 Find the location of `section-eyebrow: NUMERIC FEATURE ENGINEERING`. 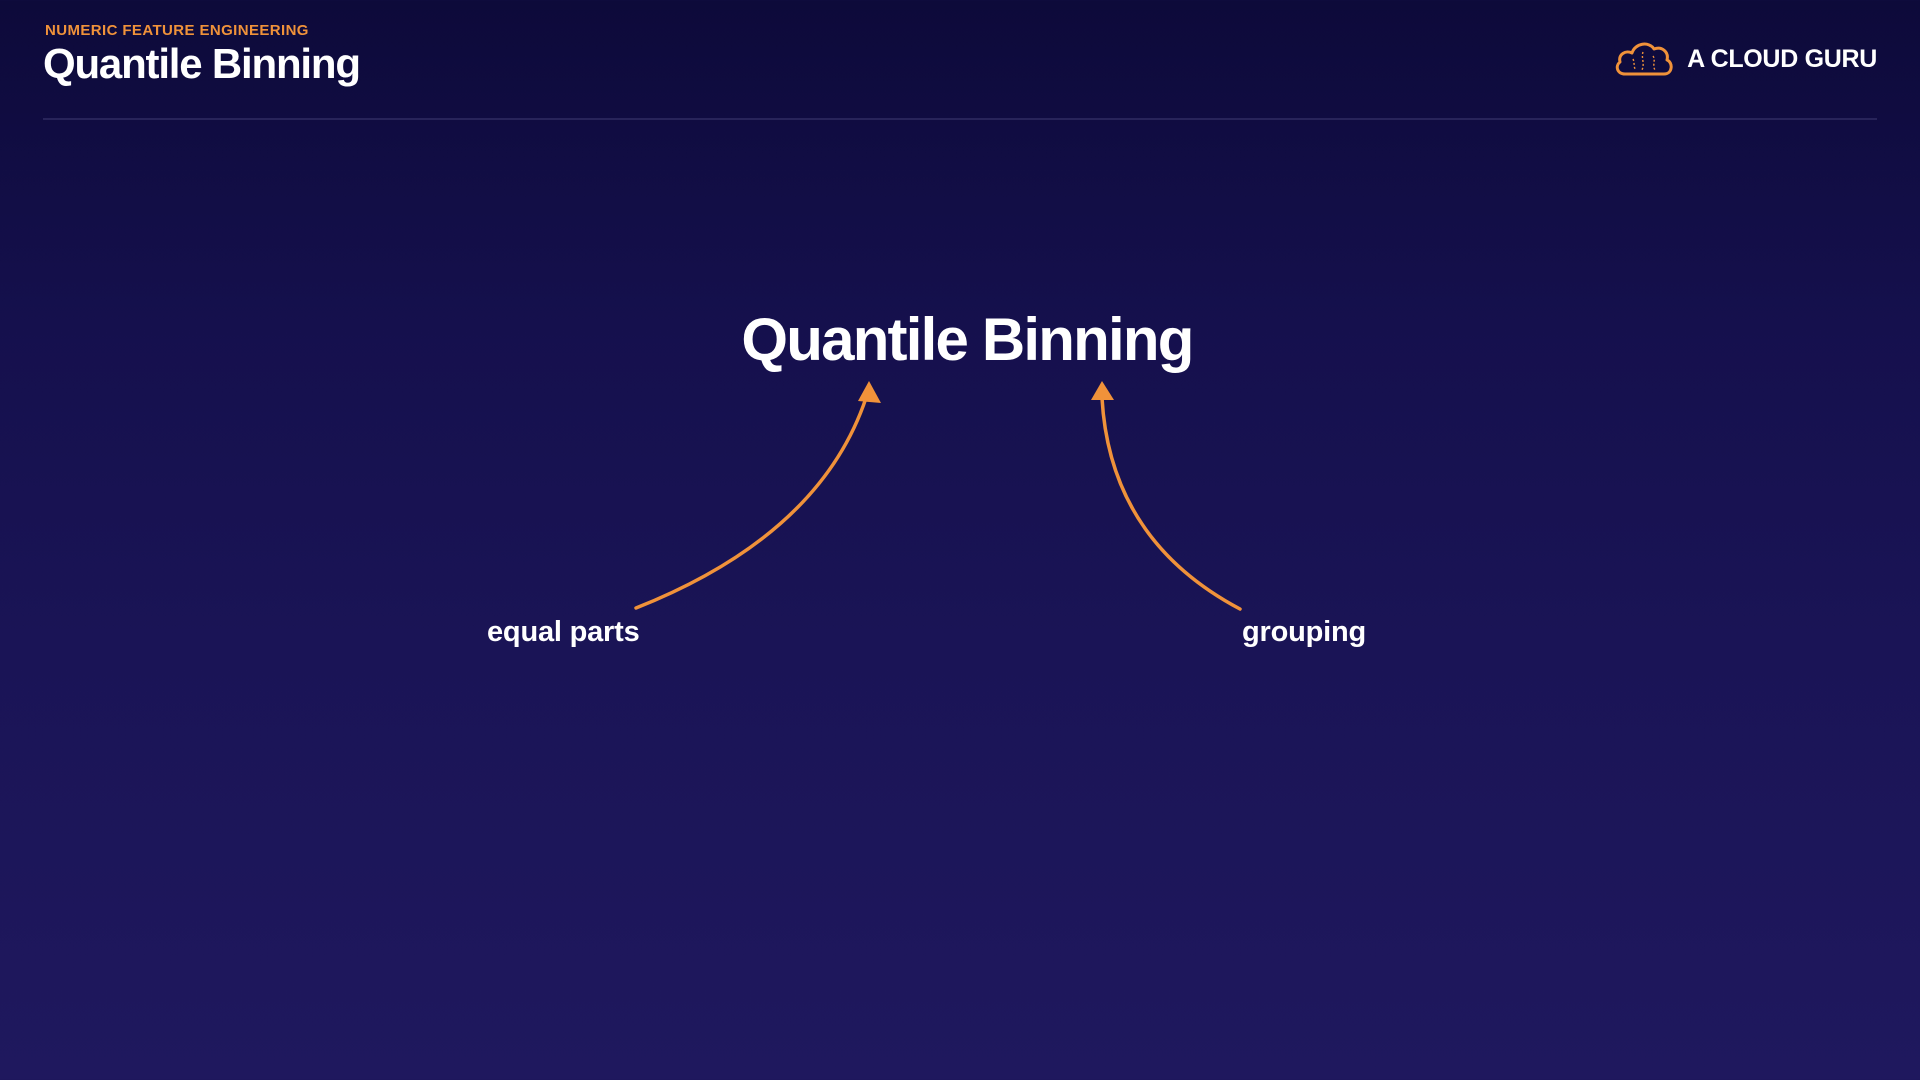

section-eyebrow: NUMERIC FEATURE ENGINEERING is located at coordinates (177, 30).